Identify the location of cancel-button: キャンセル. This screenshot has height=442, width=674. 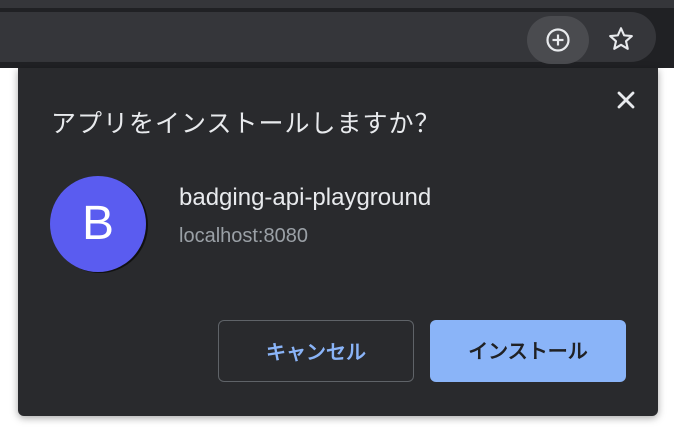
(316, 351).